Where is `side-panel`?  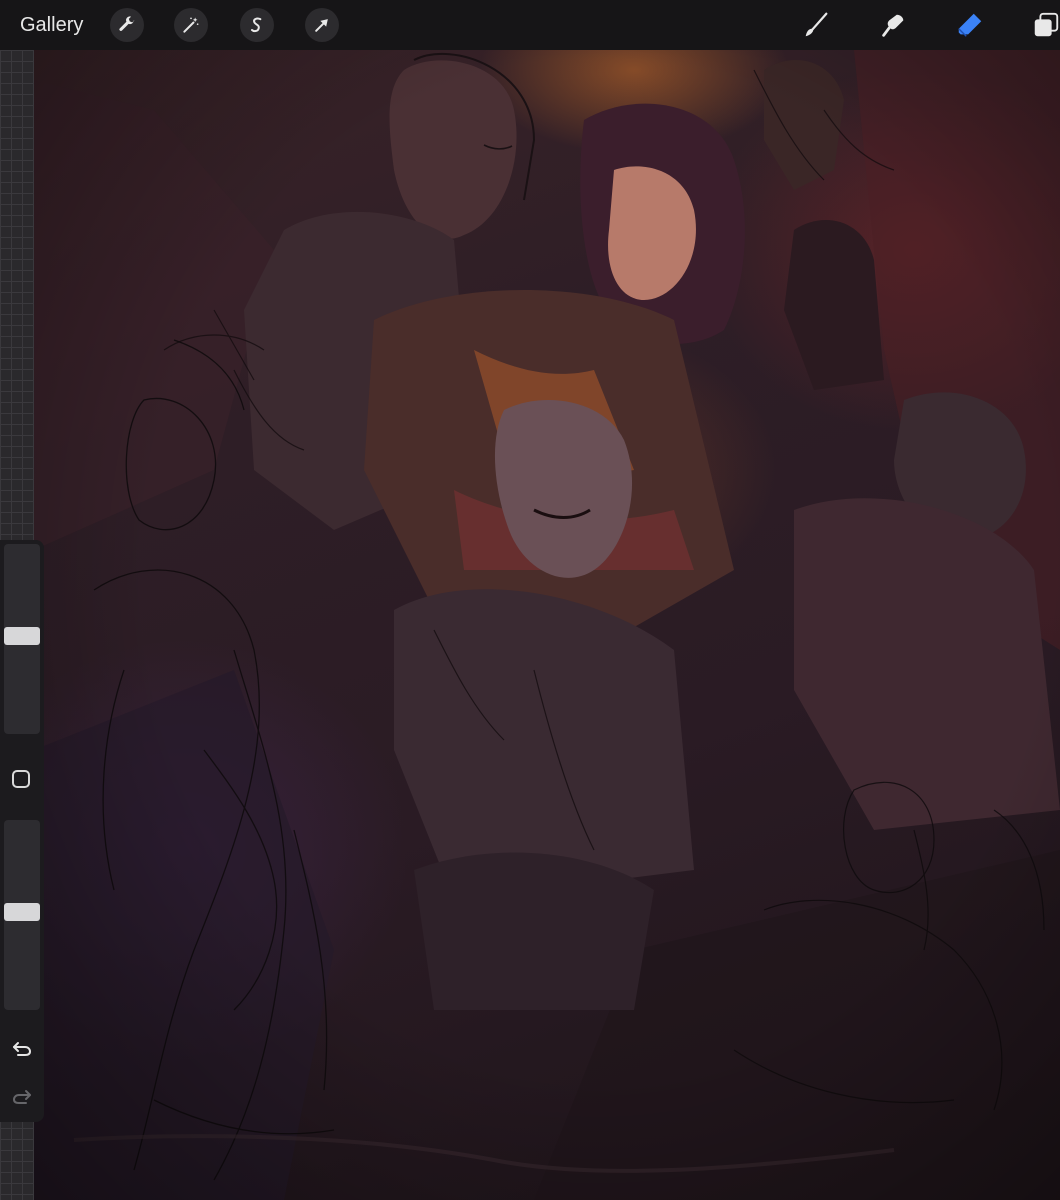 side-panel is located at coordinates (22, 831).